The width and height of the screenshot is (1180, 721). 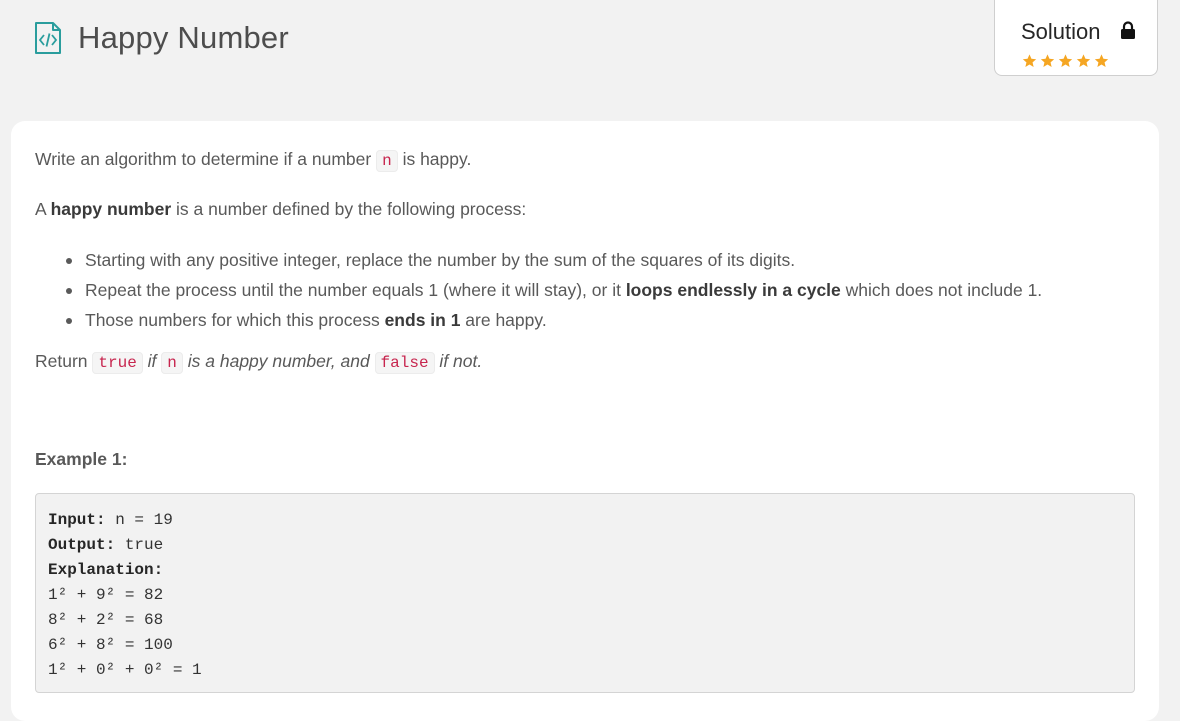 I want to click on bold-term: ends in 1, so click(x=422, y=320).